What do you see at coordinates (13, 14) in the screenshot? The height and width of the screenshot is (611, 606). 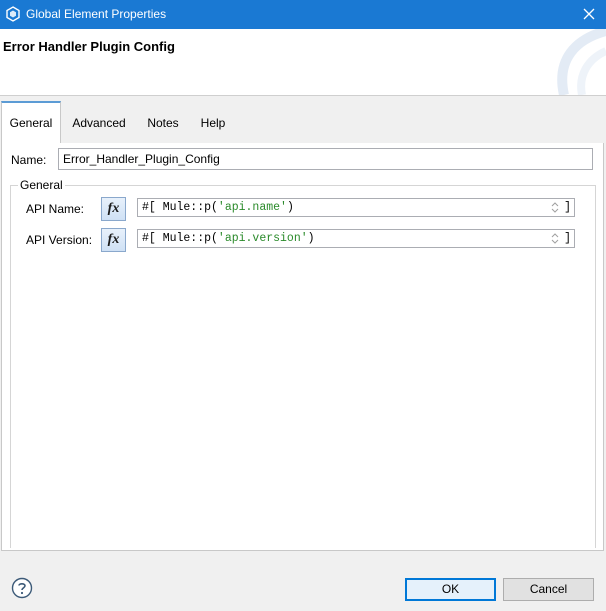 I see `anypoint-studio-icon` at bounding box center [13, 14].